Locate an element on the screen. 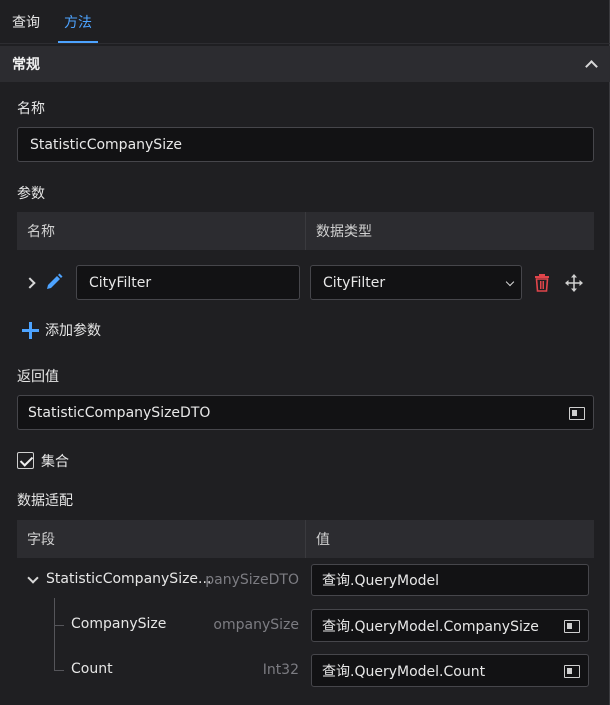 Image resolution: width=610 pixels, height=705 pixels. mapping-column-field: 字段 is located at coordinates (41, 540).